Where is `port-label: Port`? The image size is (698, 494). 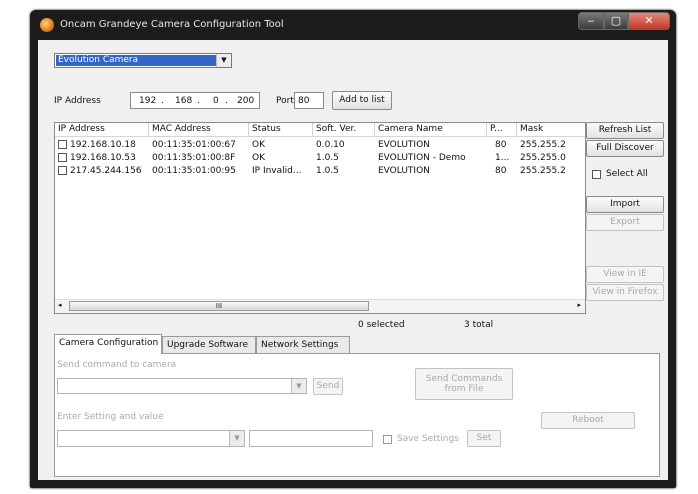
port-label: Port is located at coordinates (285, 101).